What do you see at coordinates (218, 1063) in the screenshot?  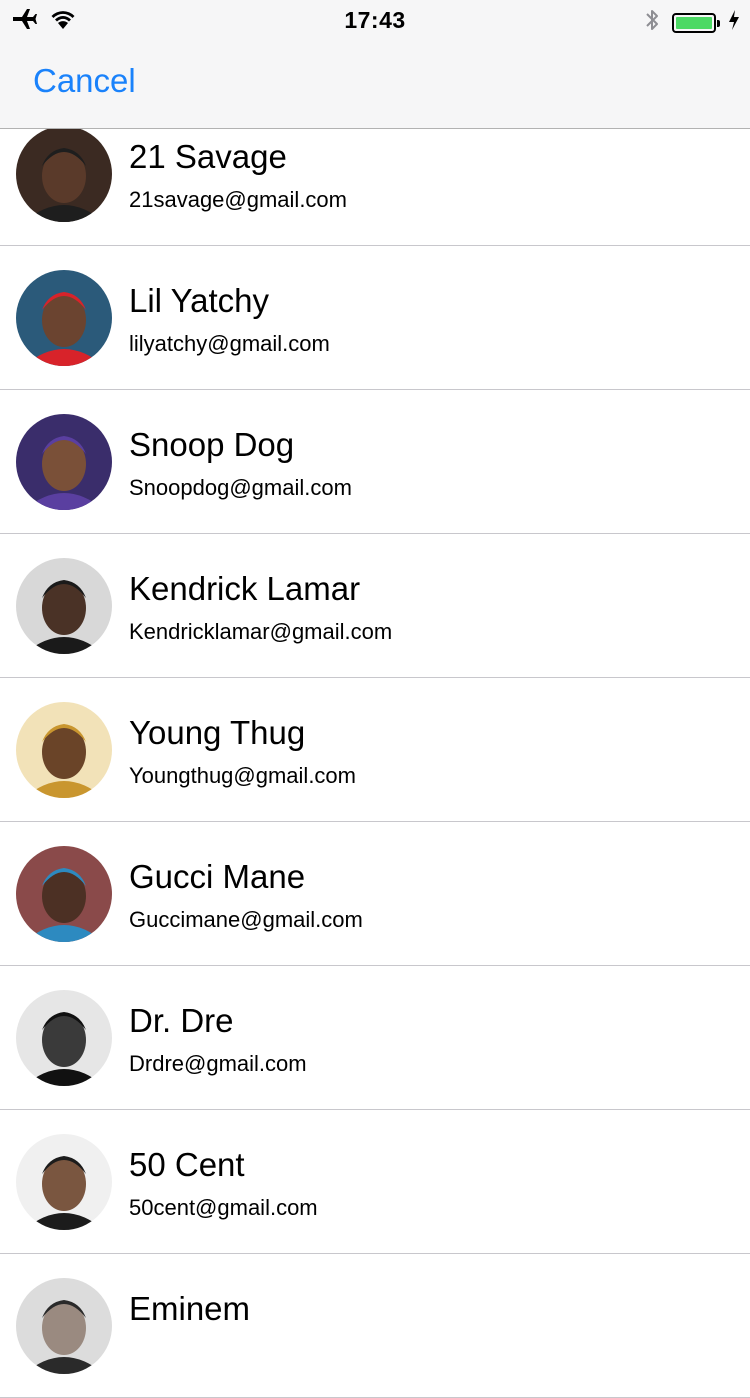 I see `contact-email: Drdre@gmail.com` at bounding box center [218, 1063].